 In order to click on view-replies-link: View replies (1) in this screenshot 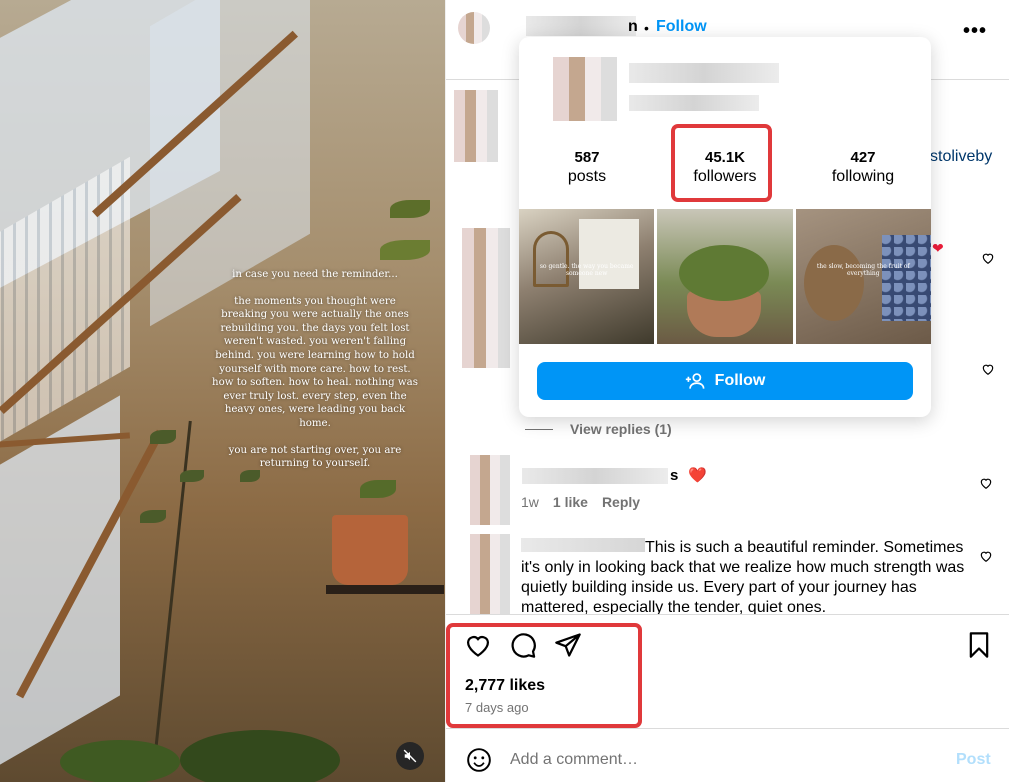, I will do `click(621, 429)`.